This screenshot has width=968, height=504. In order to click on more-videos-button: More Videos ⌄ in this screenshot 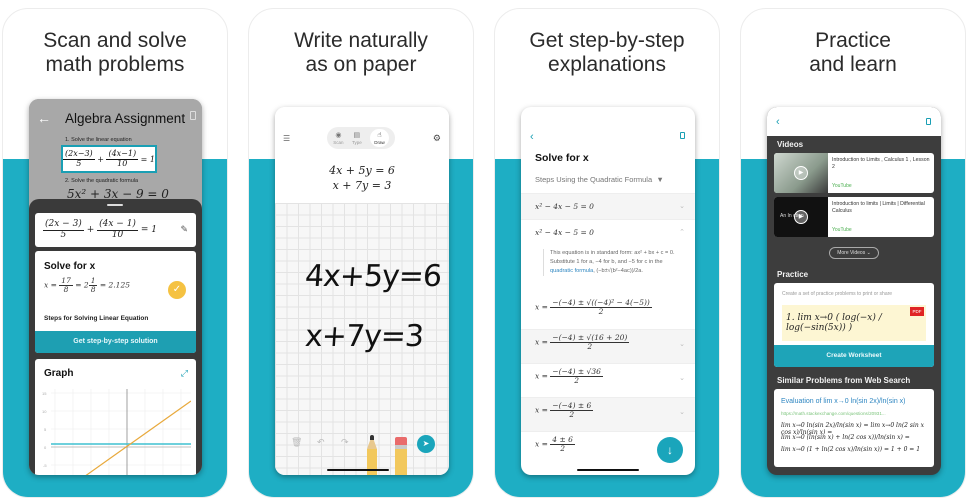, I will do `click(854, 253)`.